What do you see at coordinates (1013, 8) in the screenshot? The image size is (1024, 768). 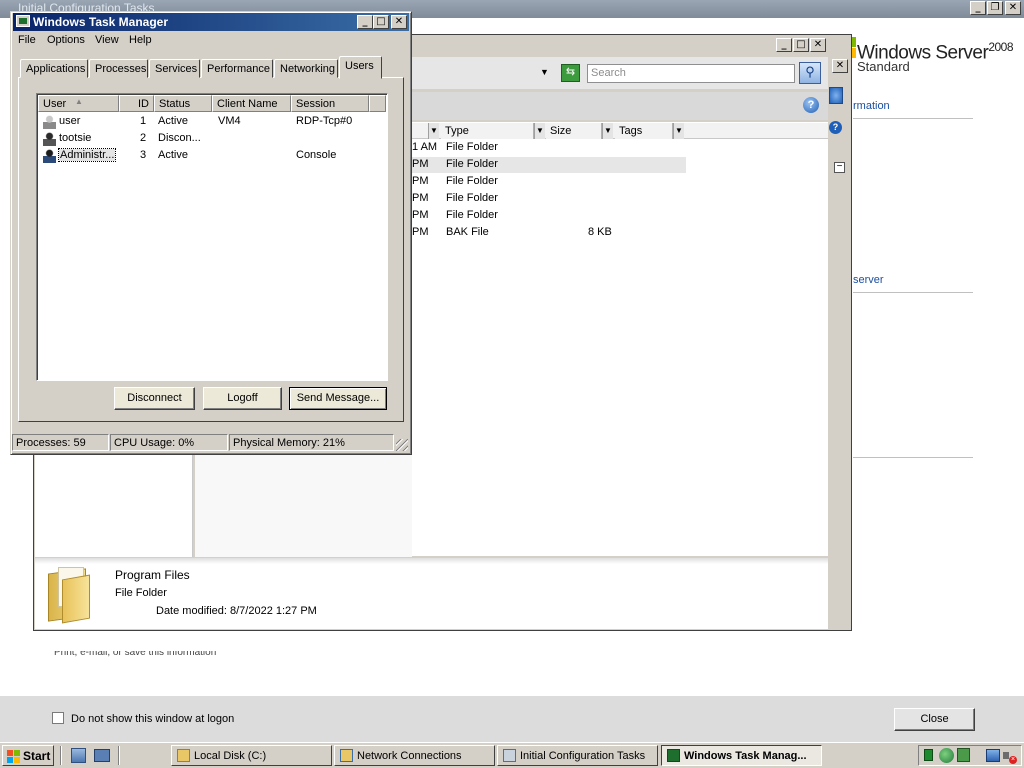 I see `ict-close-button: ✕` at bounding box center [1013, 8].